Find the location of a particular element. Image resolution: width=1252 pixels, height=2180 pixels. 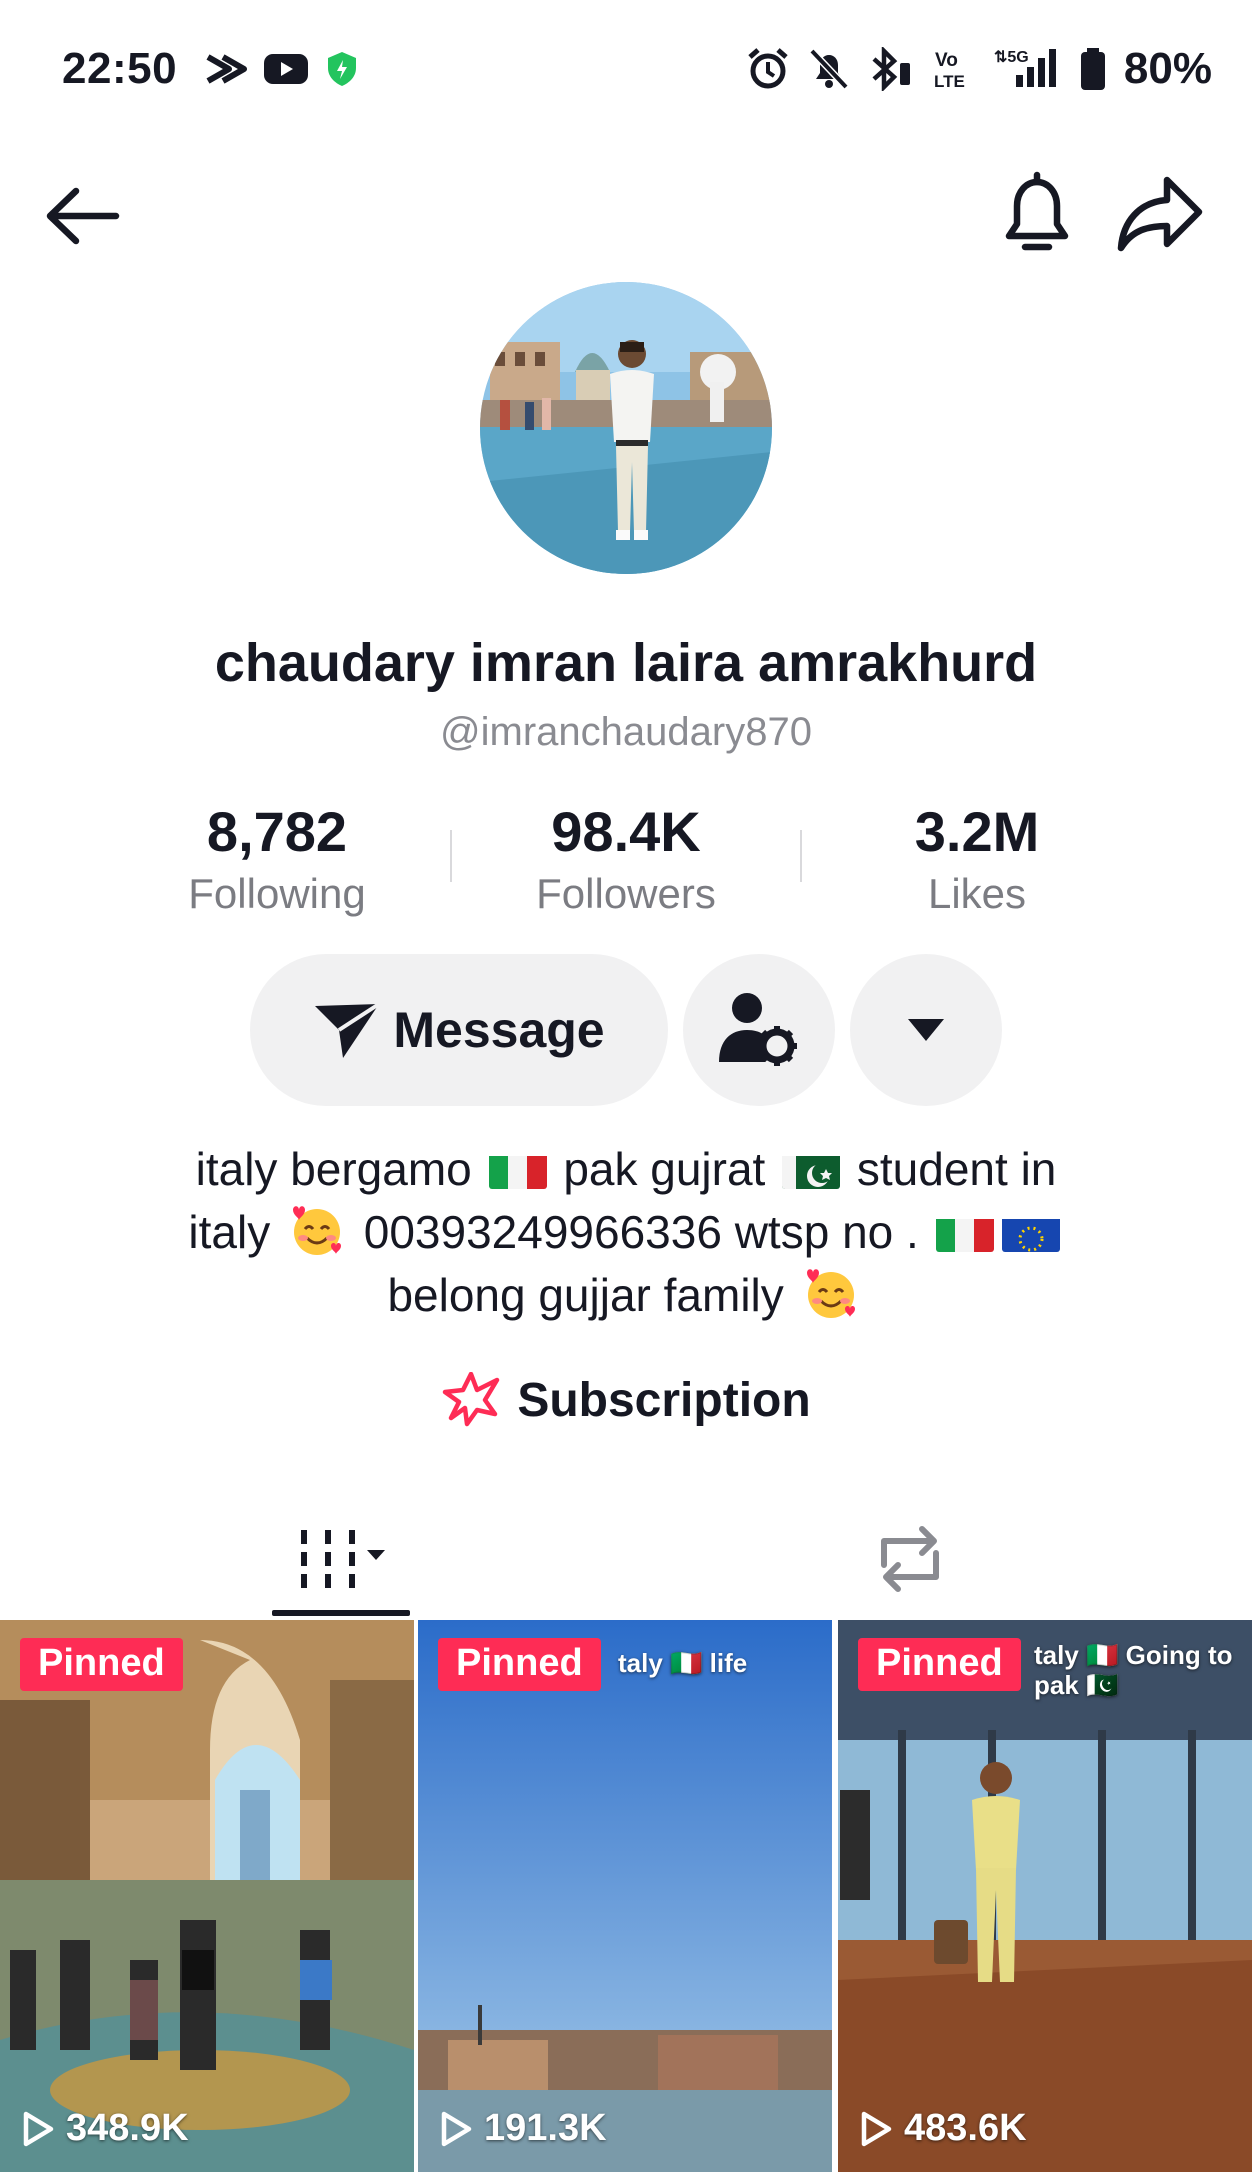

svg-text: Vo is located at coordinates (946, 60).